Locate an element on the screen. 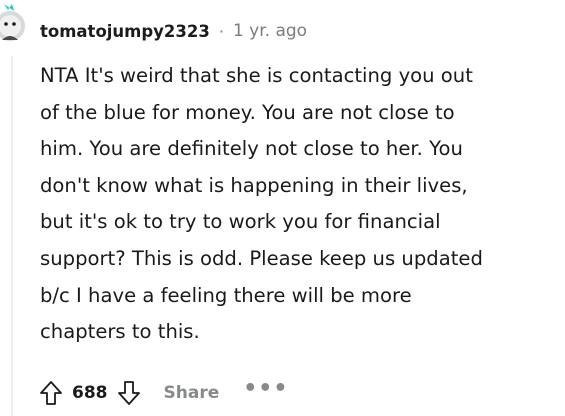 This screenshot has height=416, width=565. upvote-button is located at coordinates (51, 393).